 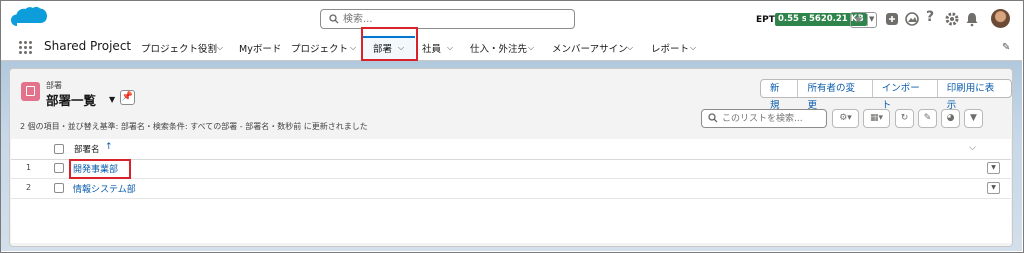 What do you see at coordinates (590, 48) in the screenshot?
I see `tab-member-assign: メンバーアサイン` at bounding box center [590, 48].